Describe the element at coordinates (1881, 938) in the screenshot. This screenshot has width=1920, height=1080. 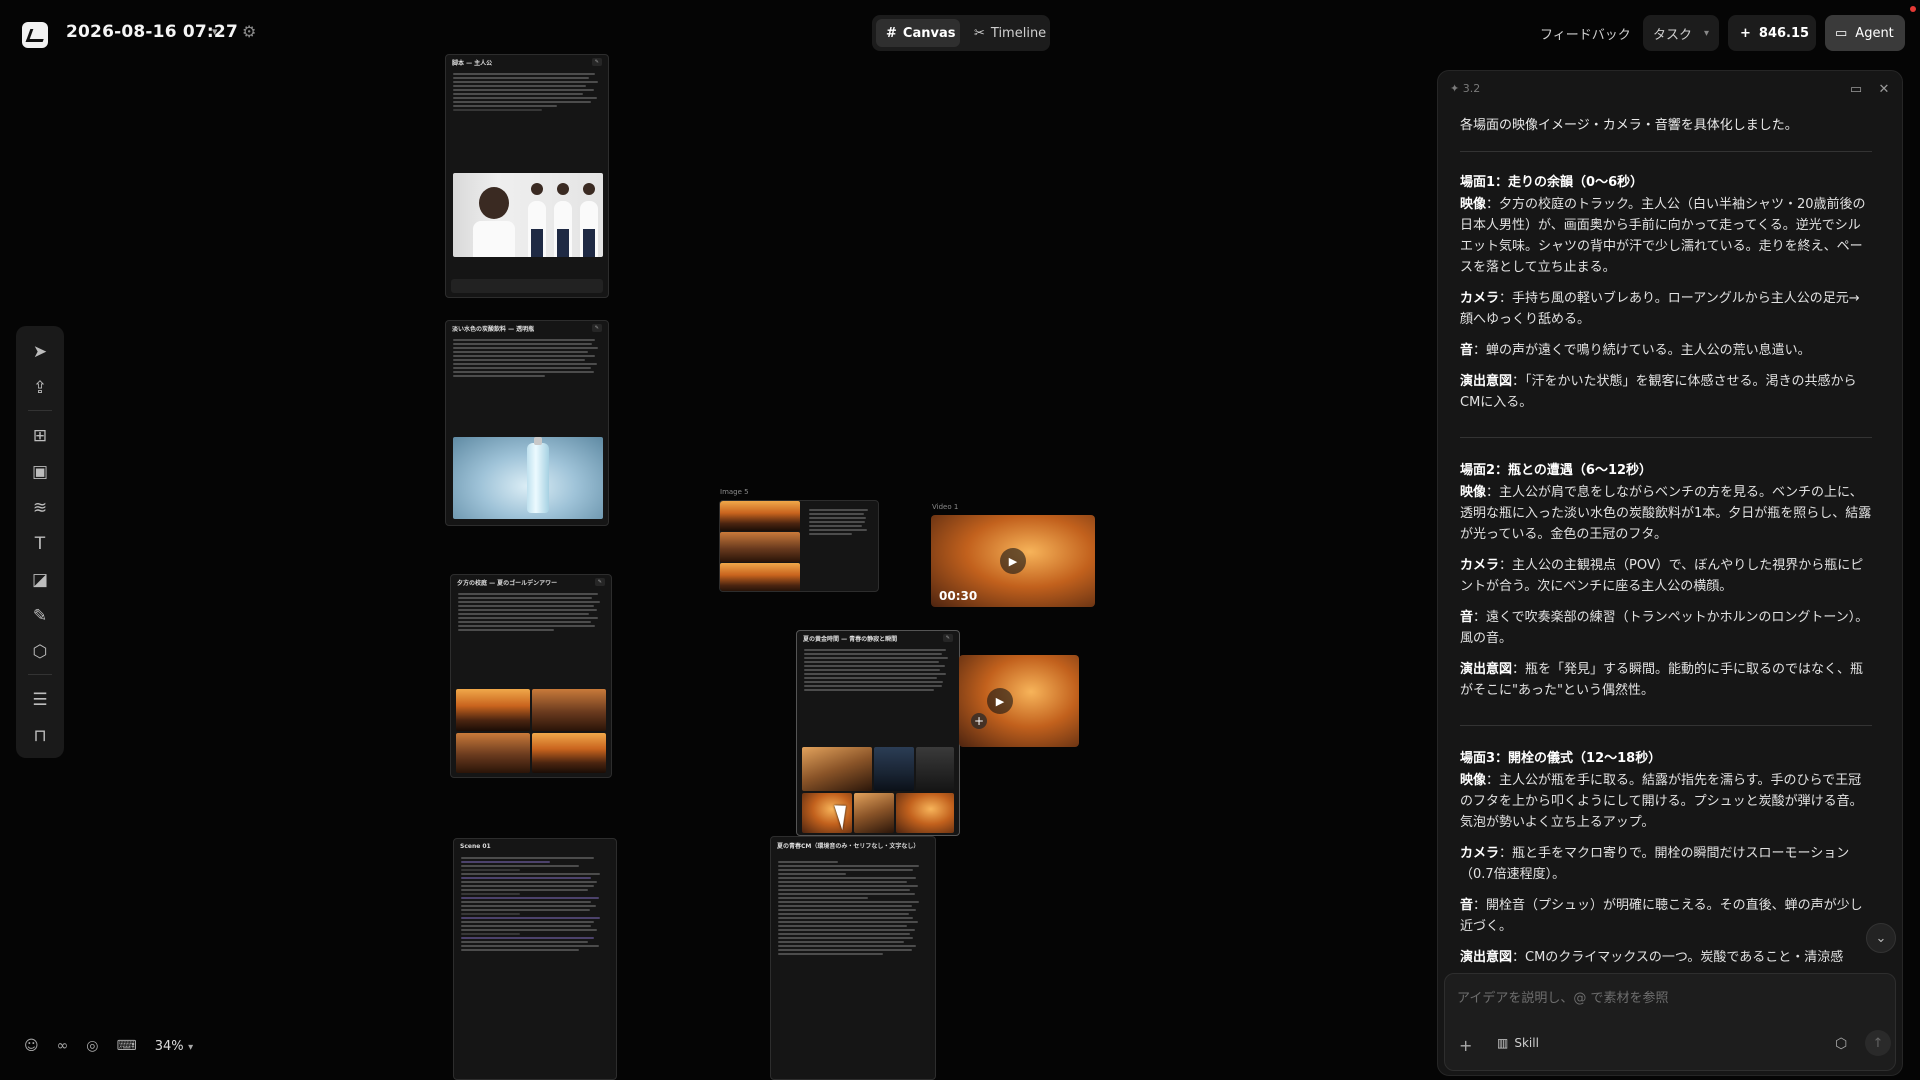
I see `scroll-to-bottom-button: ⌄` at that location.